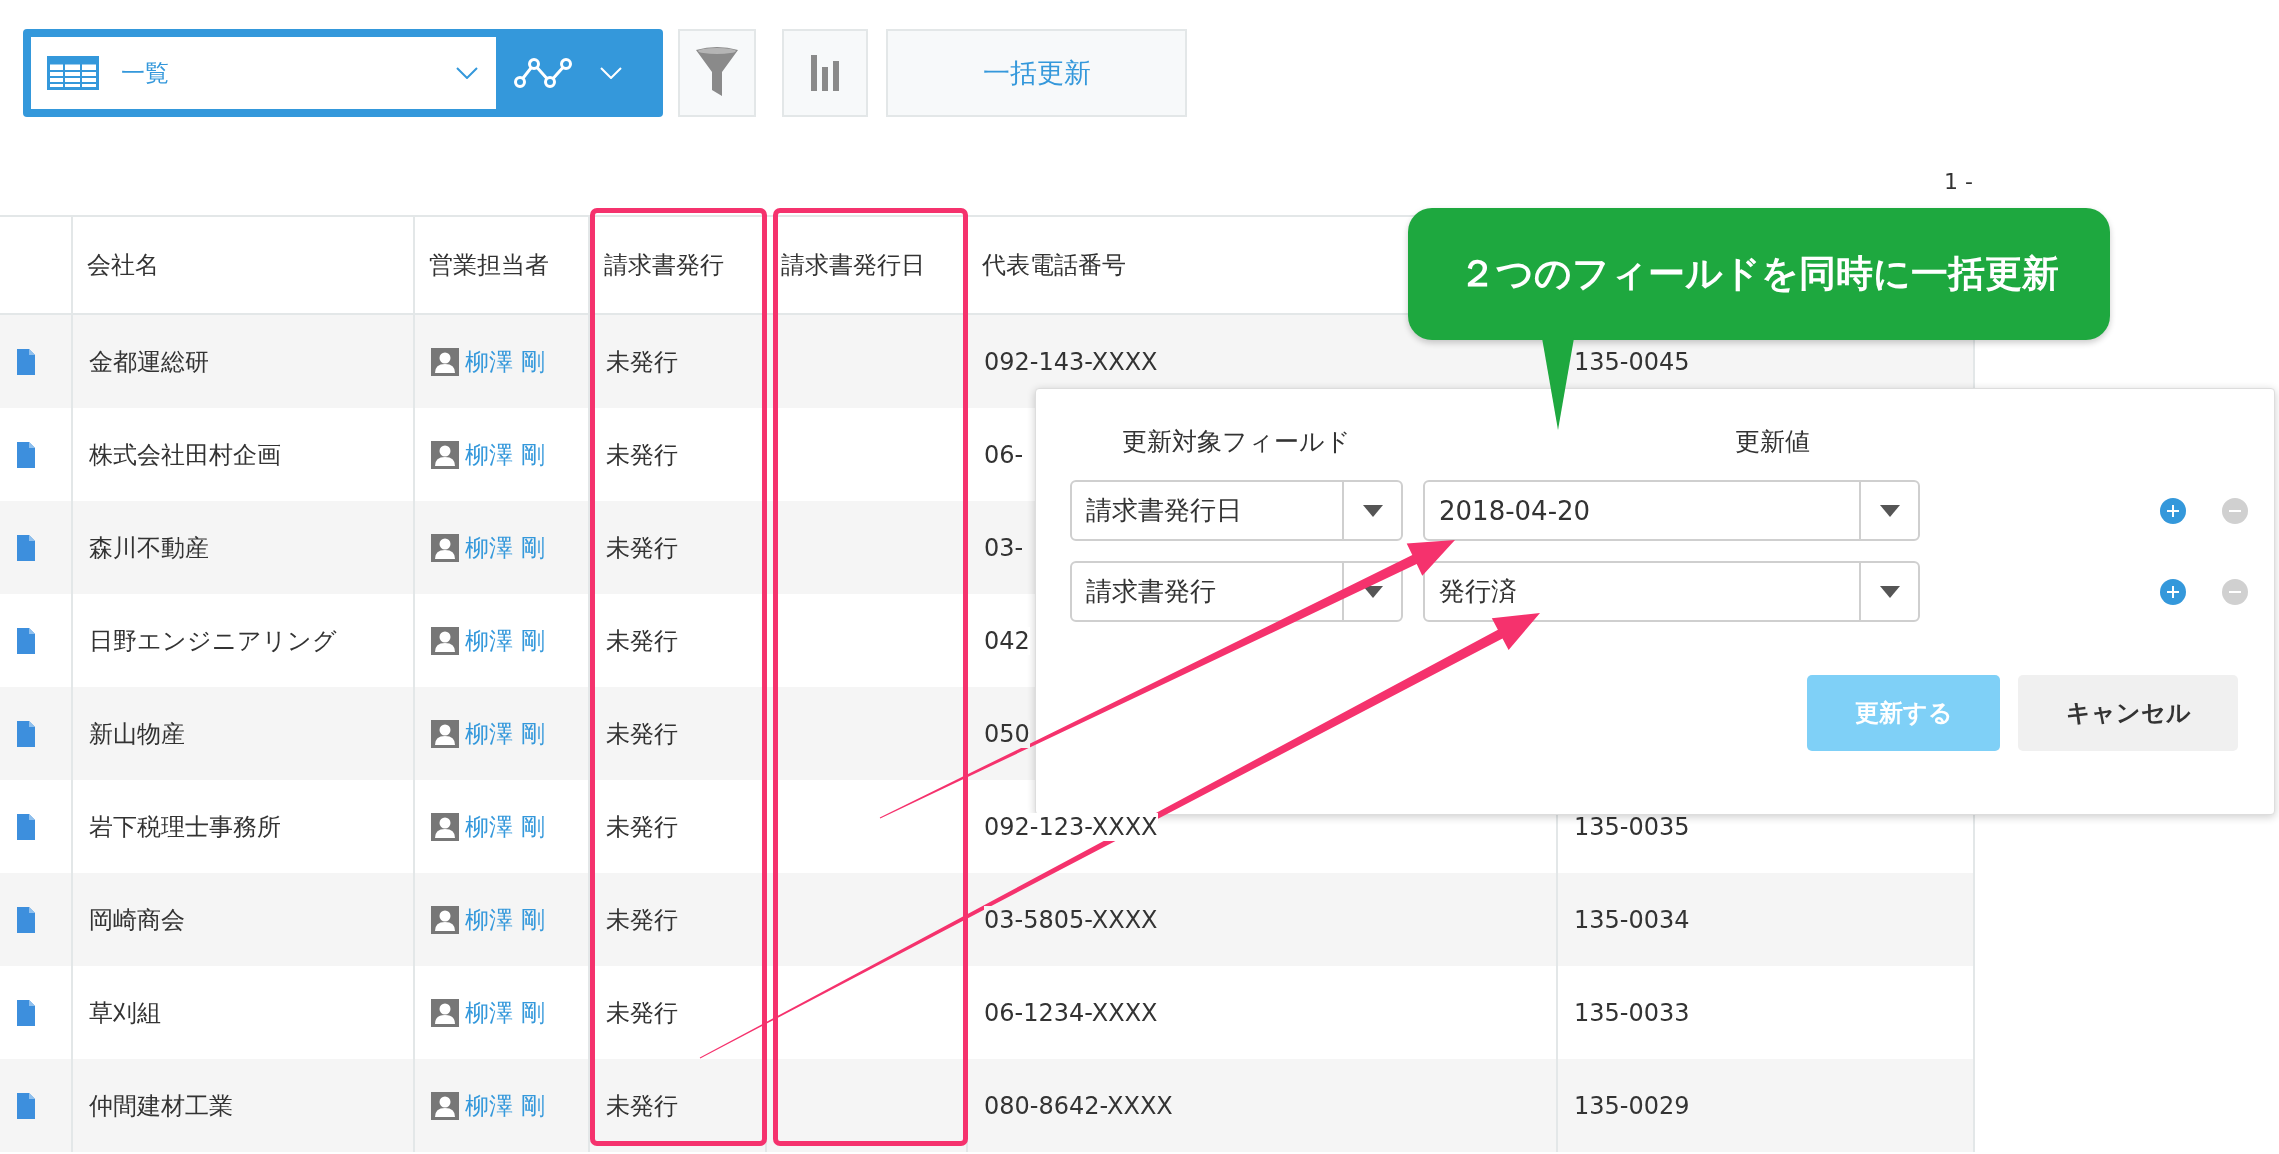 This screenshot has width=2279, height=1154. What do you see at coordinates (867, 265) in the screenshot?
I see `header-cell: 請求書発行日` at bounding box center [867, 265].